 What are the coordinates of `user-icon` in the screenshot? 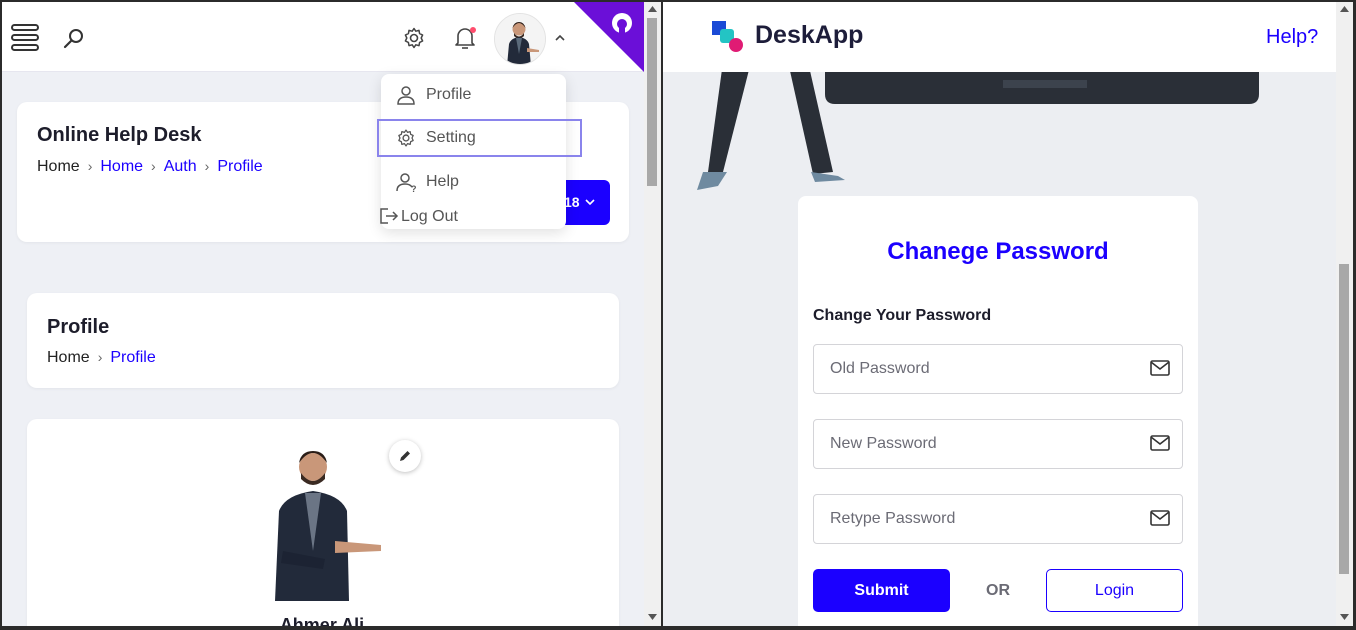 It's located at (406, 95).